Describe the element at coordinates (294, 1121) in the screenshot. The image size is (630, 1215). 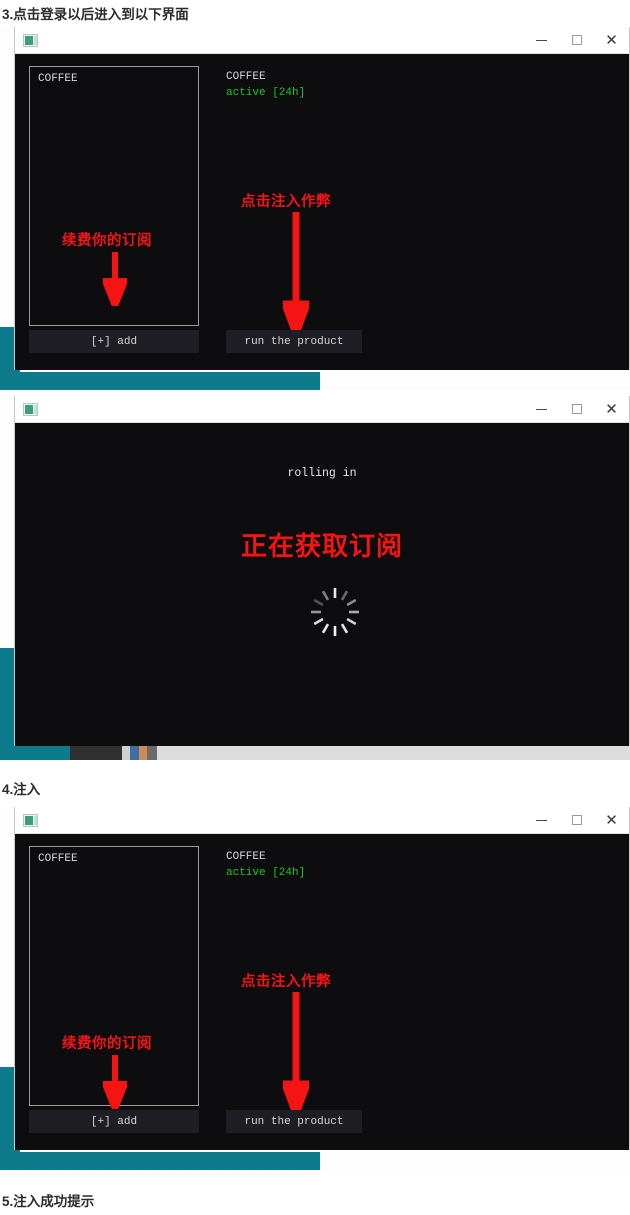
I see `run-the-product-button-2: run the product` at that location.